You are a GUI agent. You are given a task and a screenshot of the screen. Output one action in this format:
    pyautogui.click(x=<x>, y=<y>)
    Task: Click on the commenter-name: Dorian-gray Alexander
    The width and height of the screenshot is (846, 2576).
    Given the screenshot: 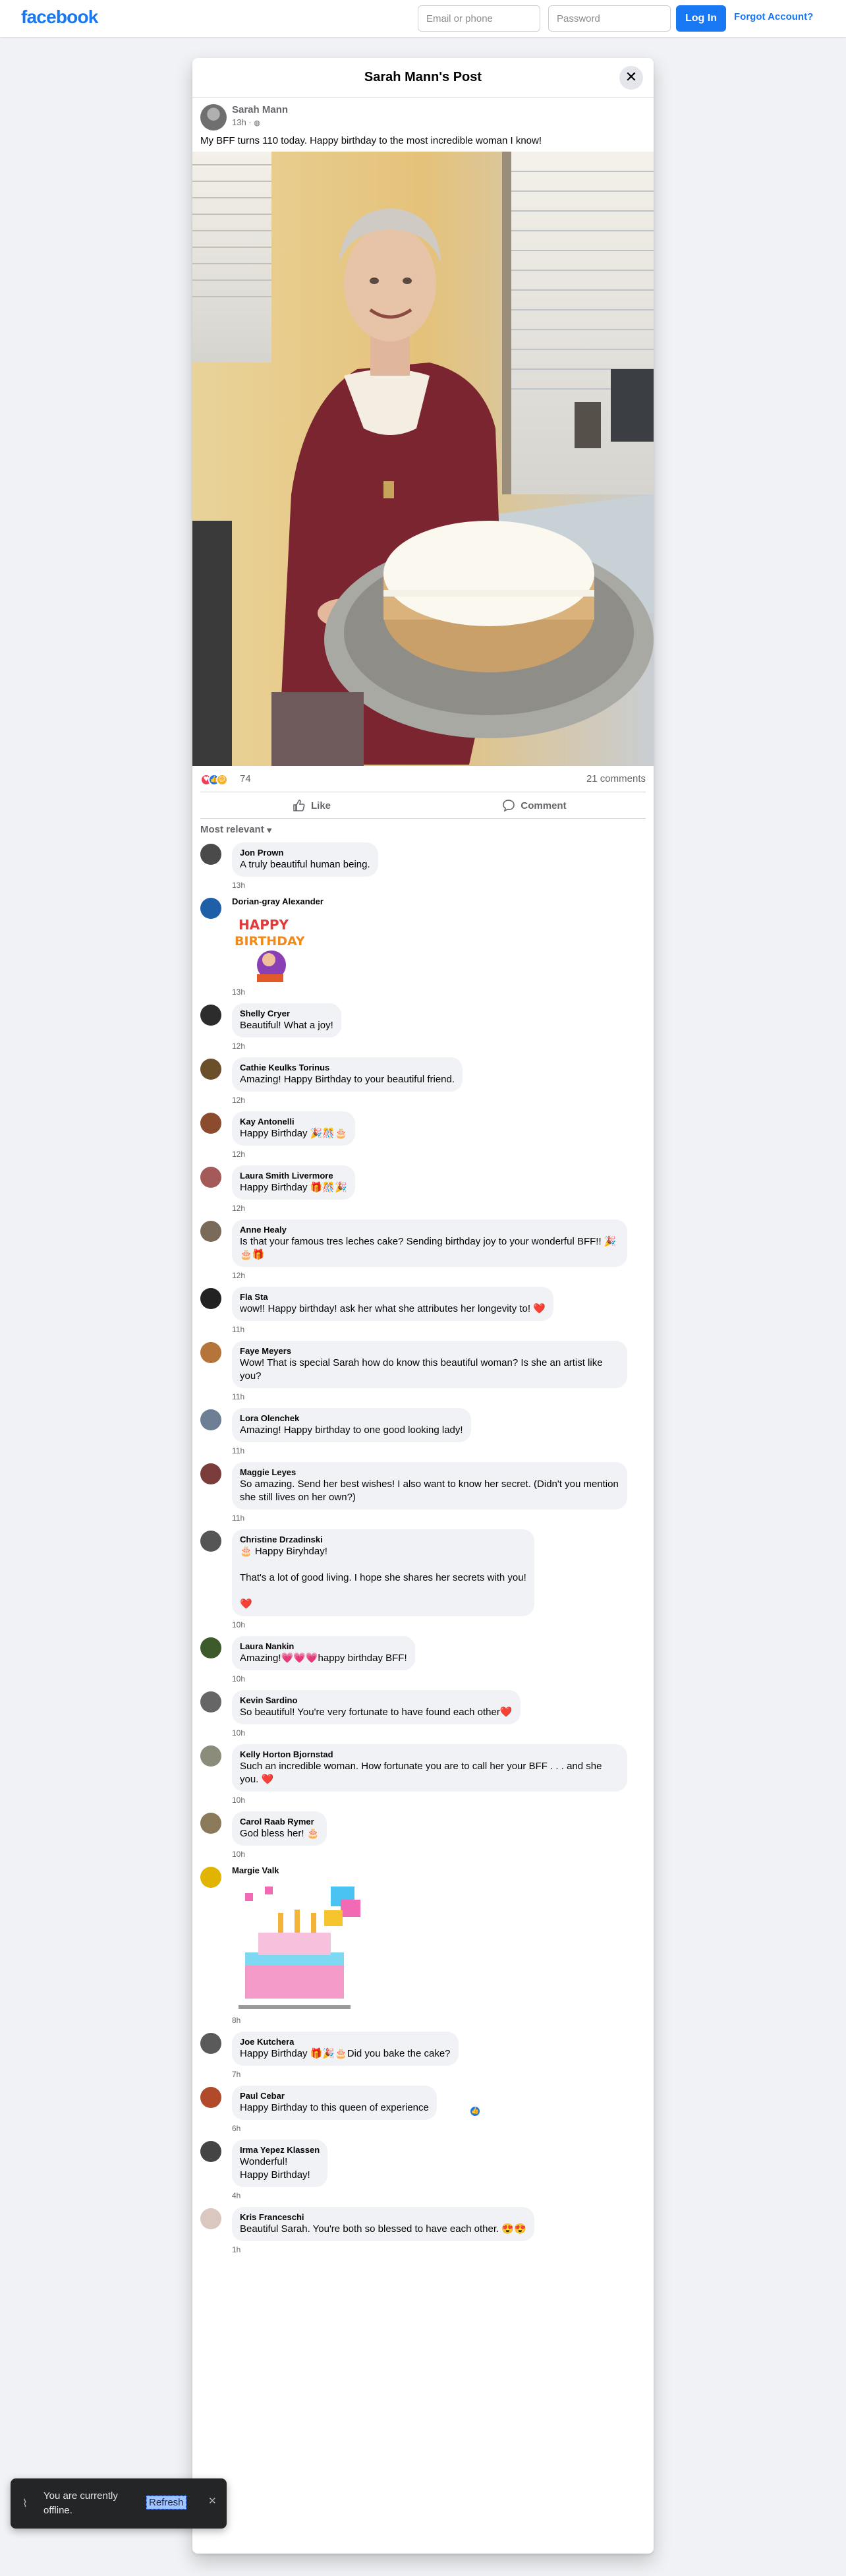 What is the action you would take?
    pyautogui.click(x=439, y=902)
    